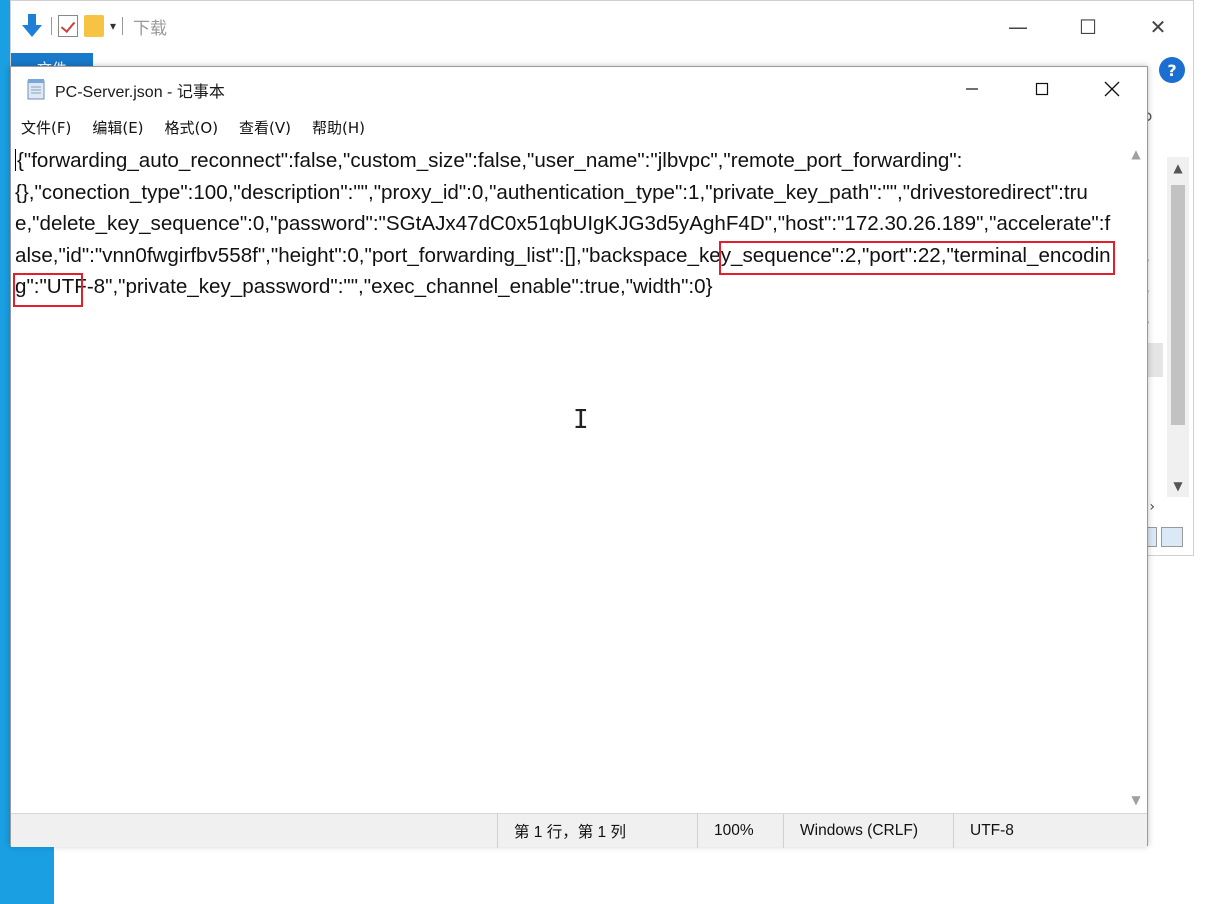 The image size is (1207, 904). What do you see at coordinates (1038, 830) in the screenshot?
I see `status-encoding: UTF-8` at bounding box center [1038, 830].